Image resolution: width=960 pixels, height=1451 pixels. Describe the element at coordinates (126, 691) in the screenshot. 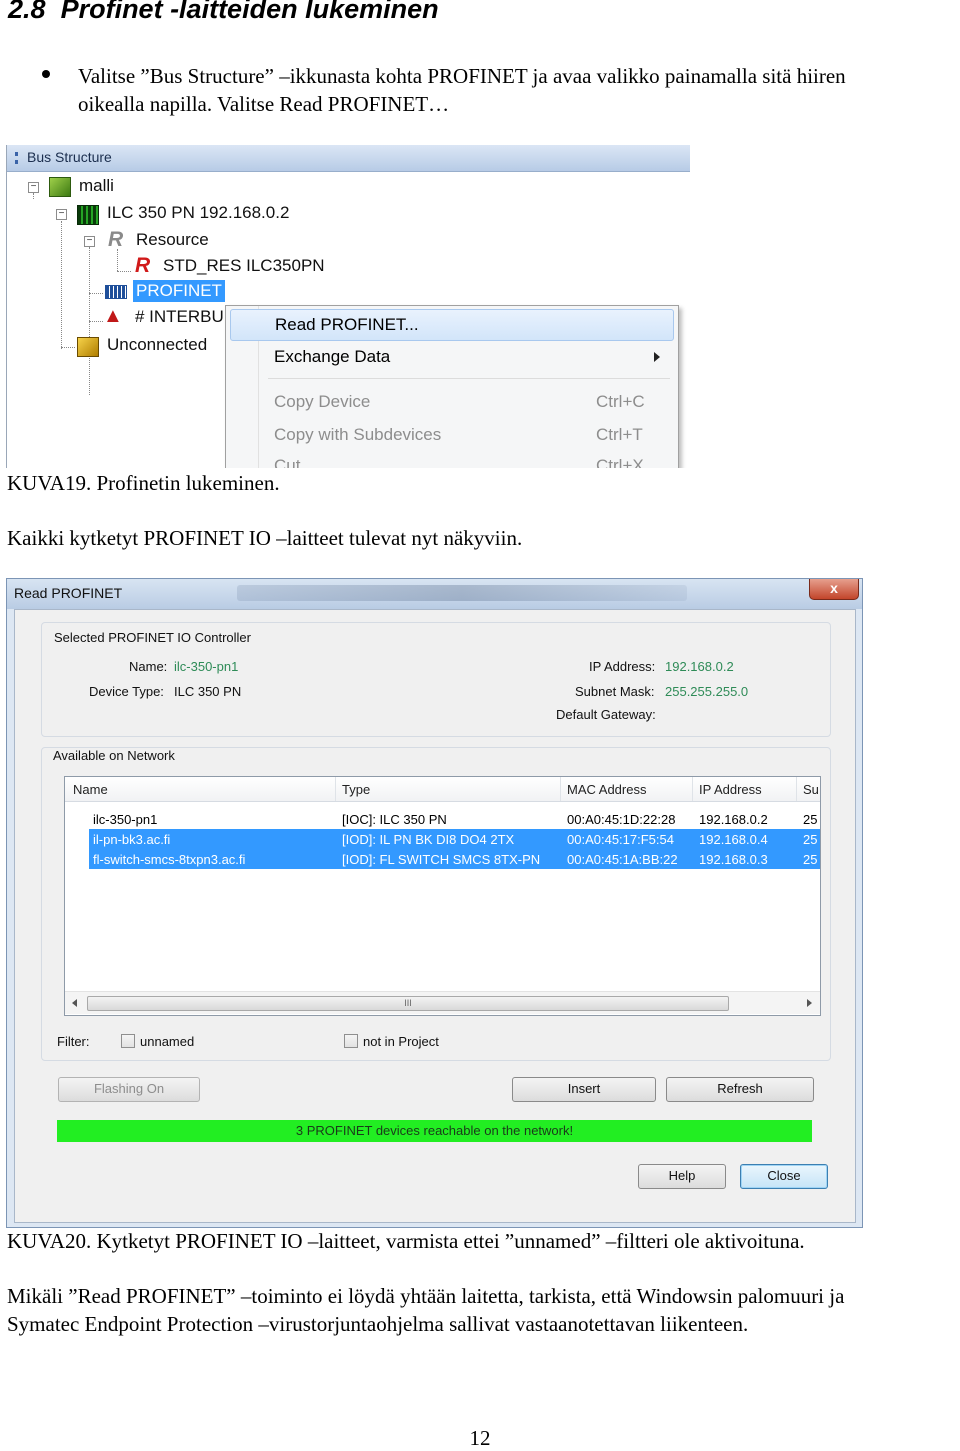

I see `device-type-label: Device Type:` at that location.